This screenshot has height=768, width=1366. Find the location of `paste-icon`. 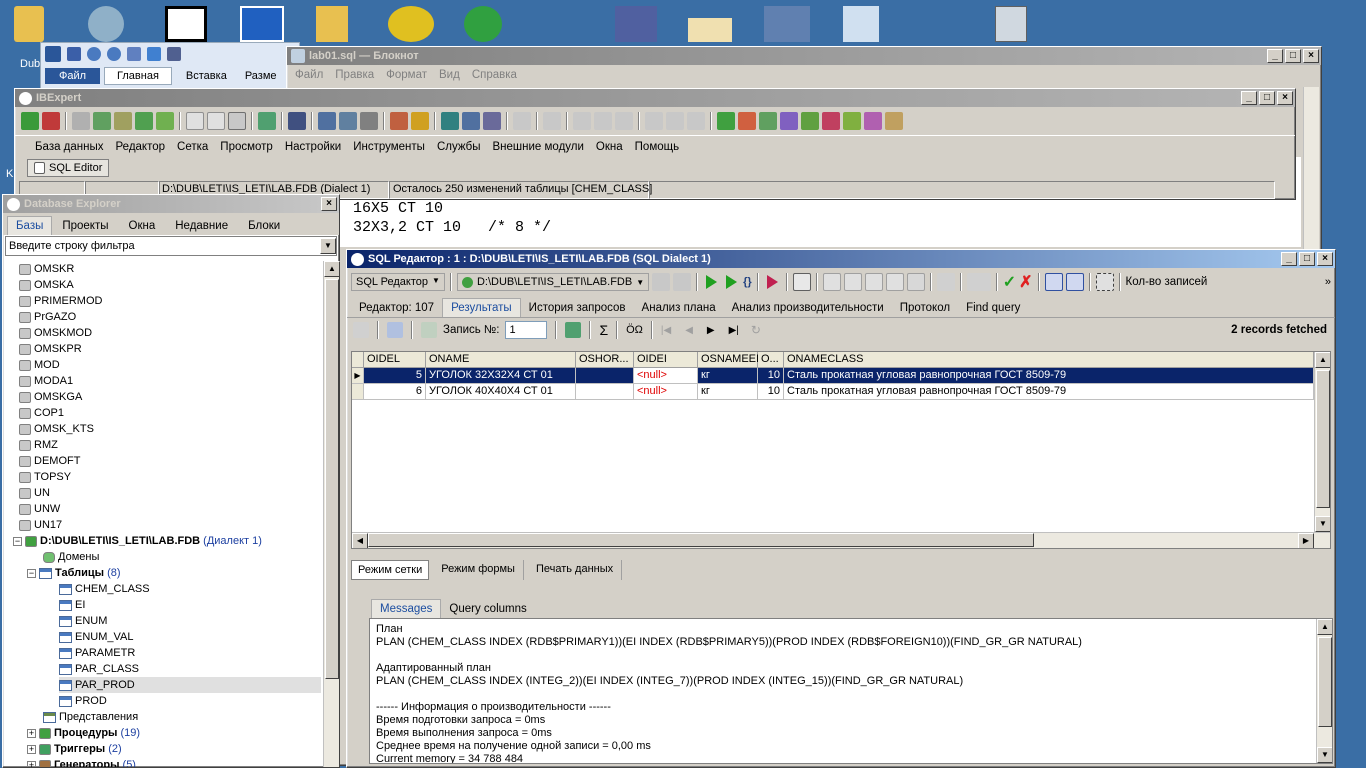

paste-icon is located at coordinates (624, 121).